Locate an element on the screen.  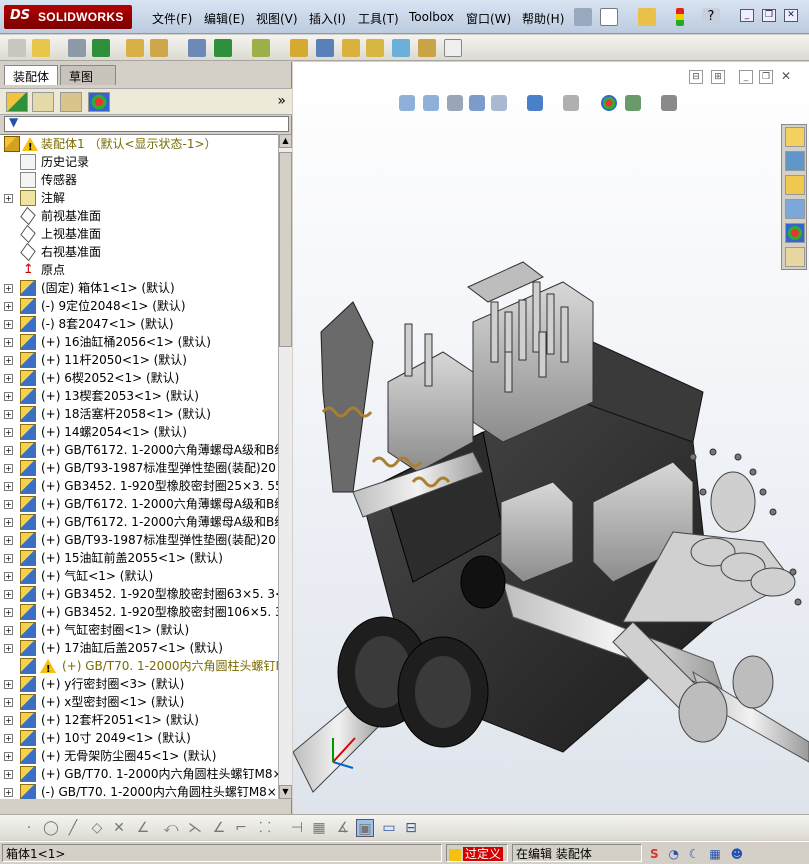
tree-item: + (固定) 箱体1<1> (默认) is located at coordinates (139, 288).